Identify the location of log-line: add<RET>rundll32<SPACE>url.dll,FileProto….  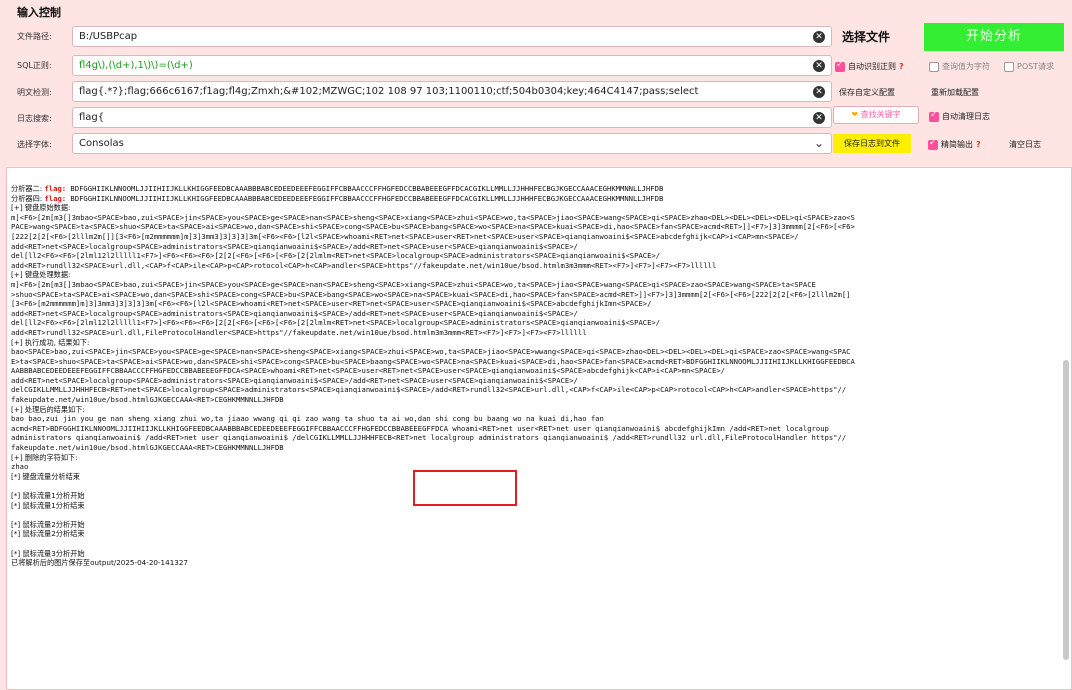
(299, 332).